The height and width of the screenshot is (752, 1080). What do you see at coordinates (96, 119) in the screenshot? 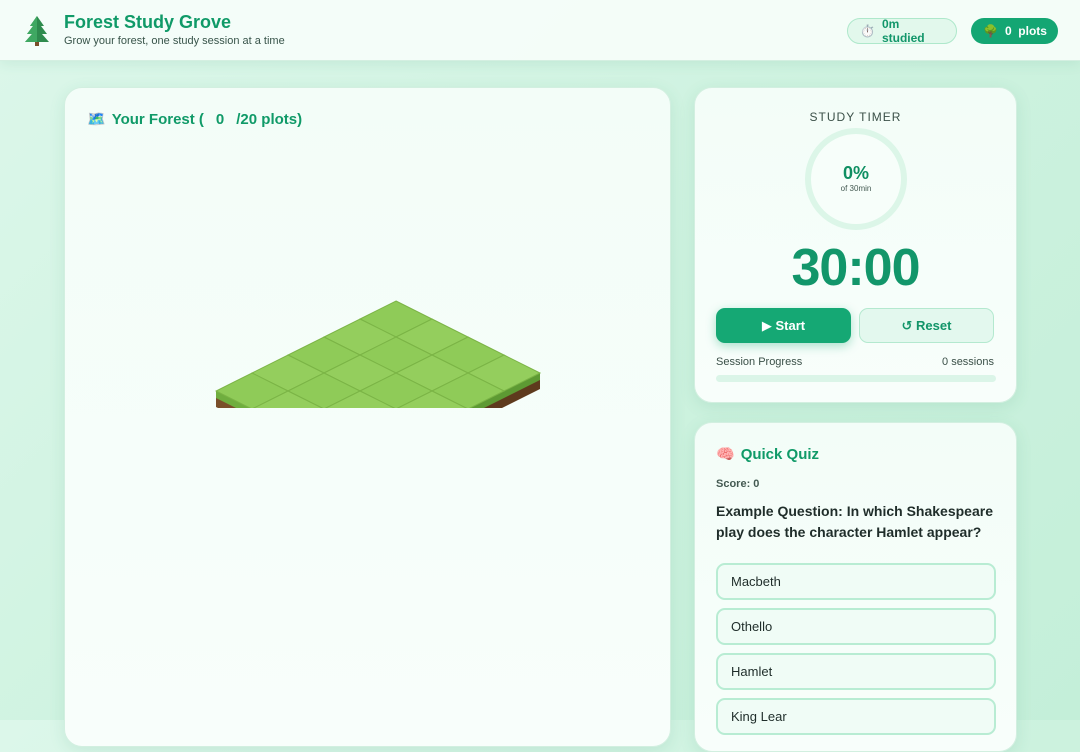
I see `map-icon: 🗺️` at bounding box center [96, 119].